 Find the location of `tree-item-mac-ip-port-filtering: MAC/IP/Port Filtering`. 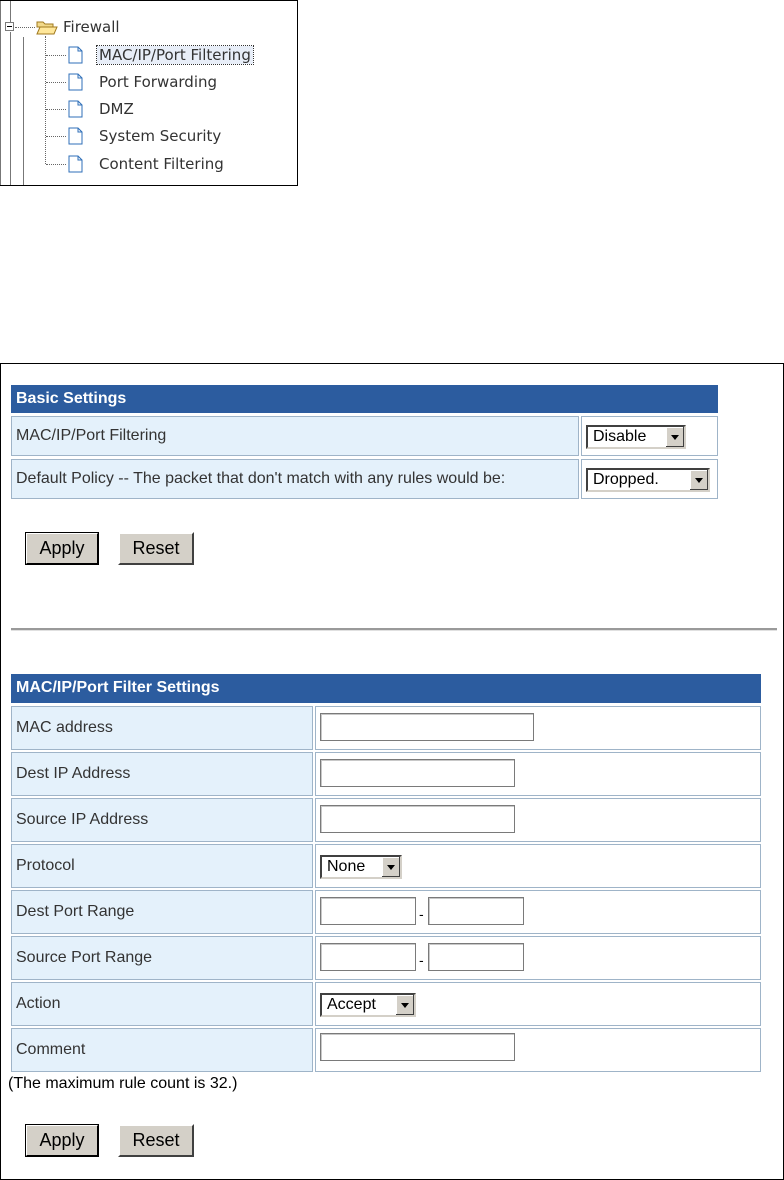

tree-item-mac-ip-port-filtering: MAC/IP/Port Filtering is located at coordinates (175, 55).